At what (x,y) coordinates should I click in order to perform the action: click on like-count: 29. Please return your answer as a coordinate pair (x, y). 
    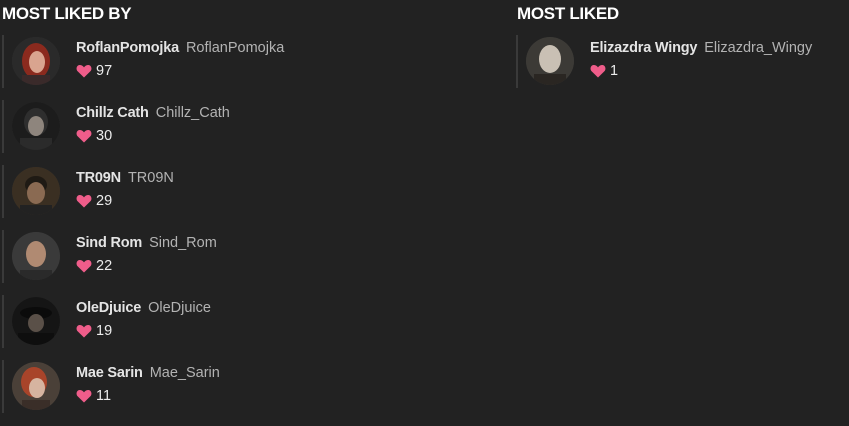
    Looking at the image, I should click on (104, 201).